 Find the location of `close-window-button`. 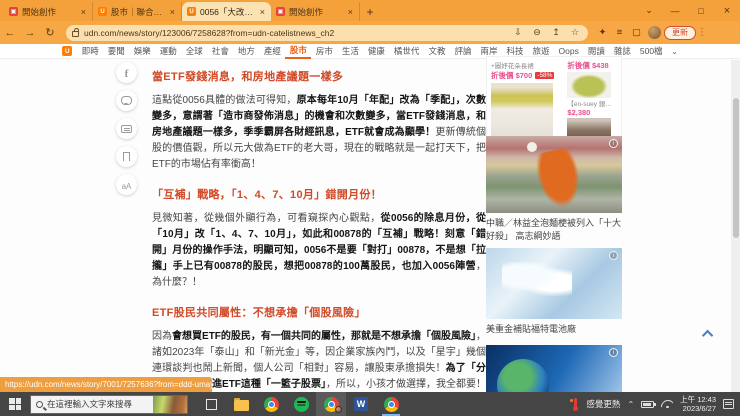

close-window-button is located at coordinates (727, 11).